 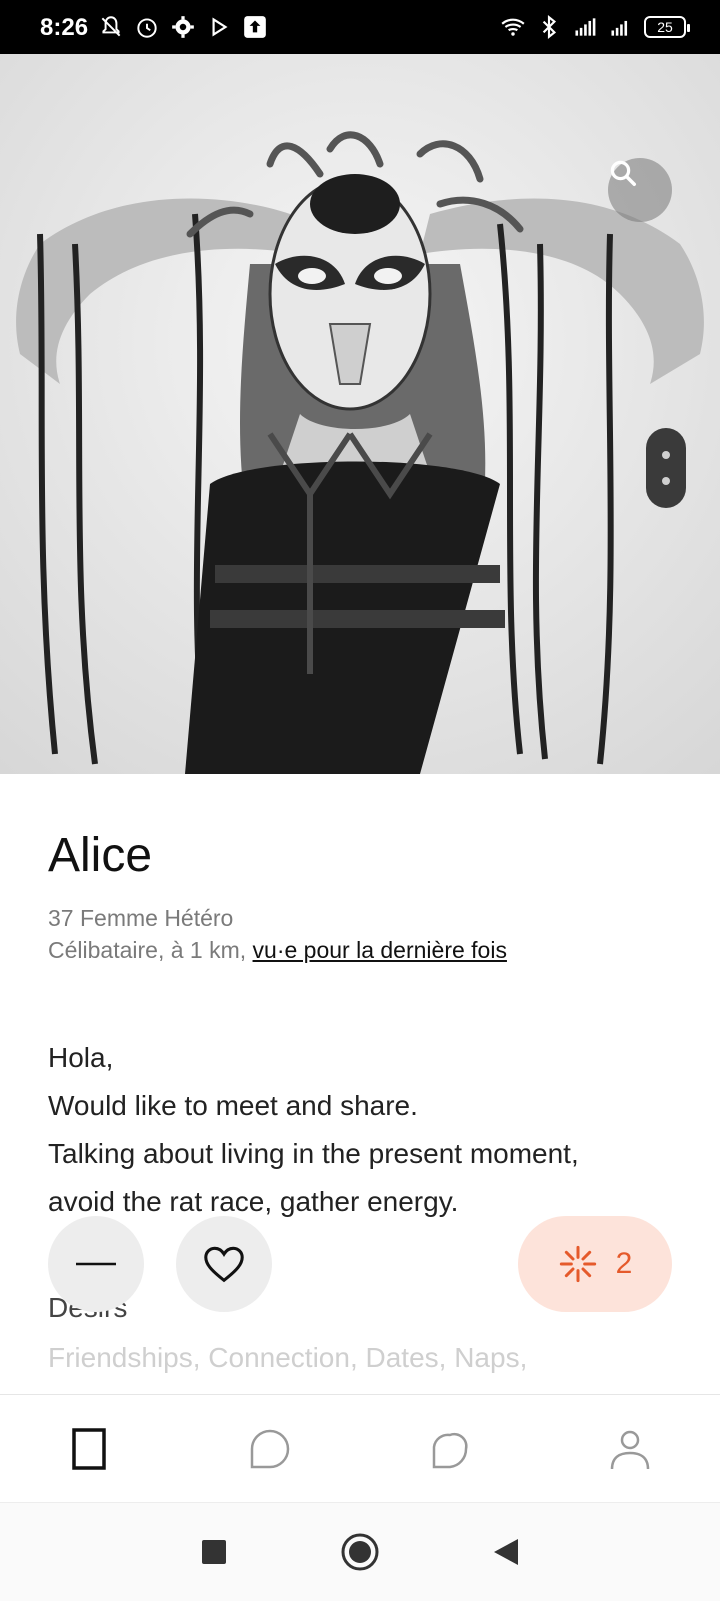 What do you see at coordinates (623, 173) in the screenshot?
I see `search-icon` at bounding box center [623, 173].